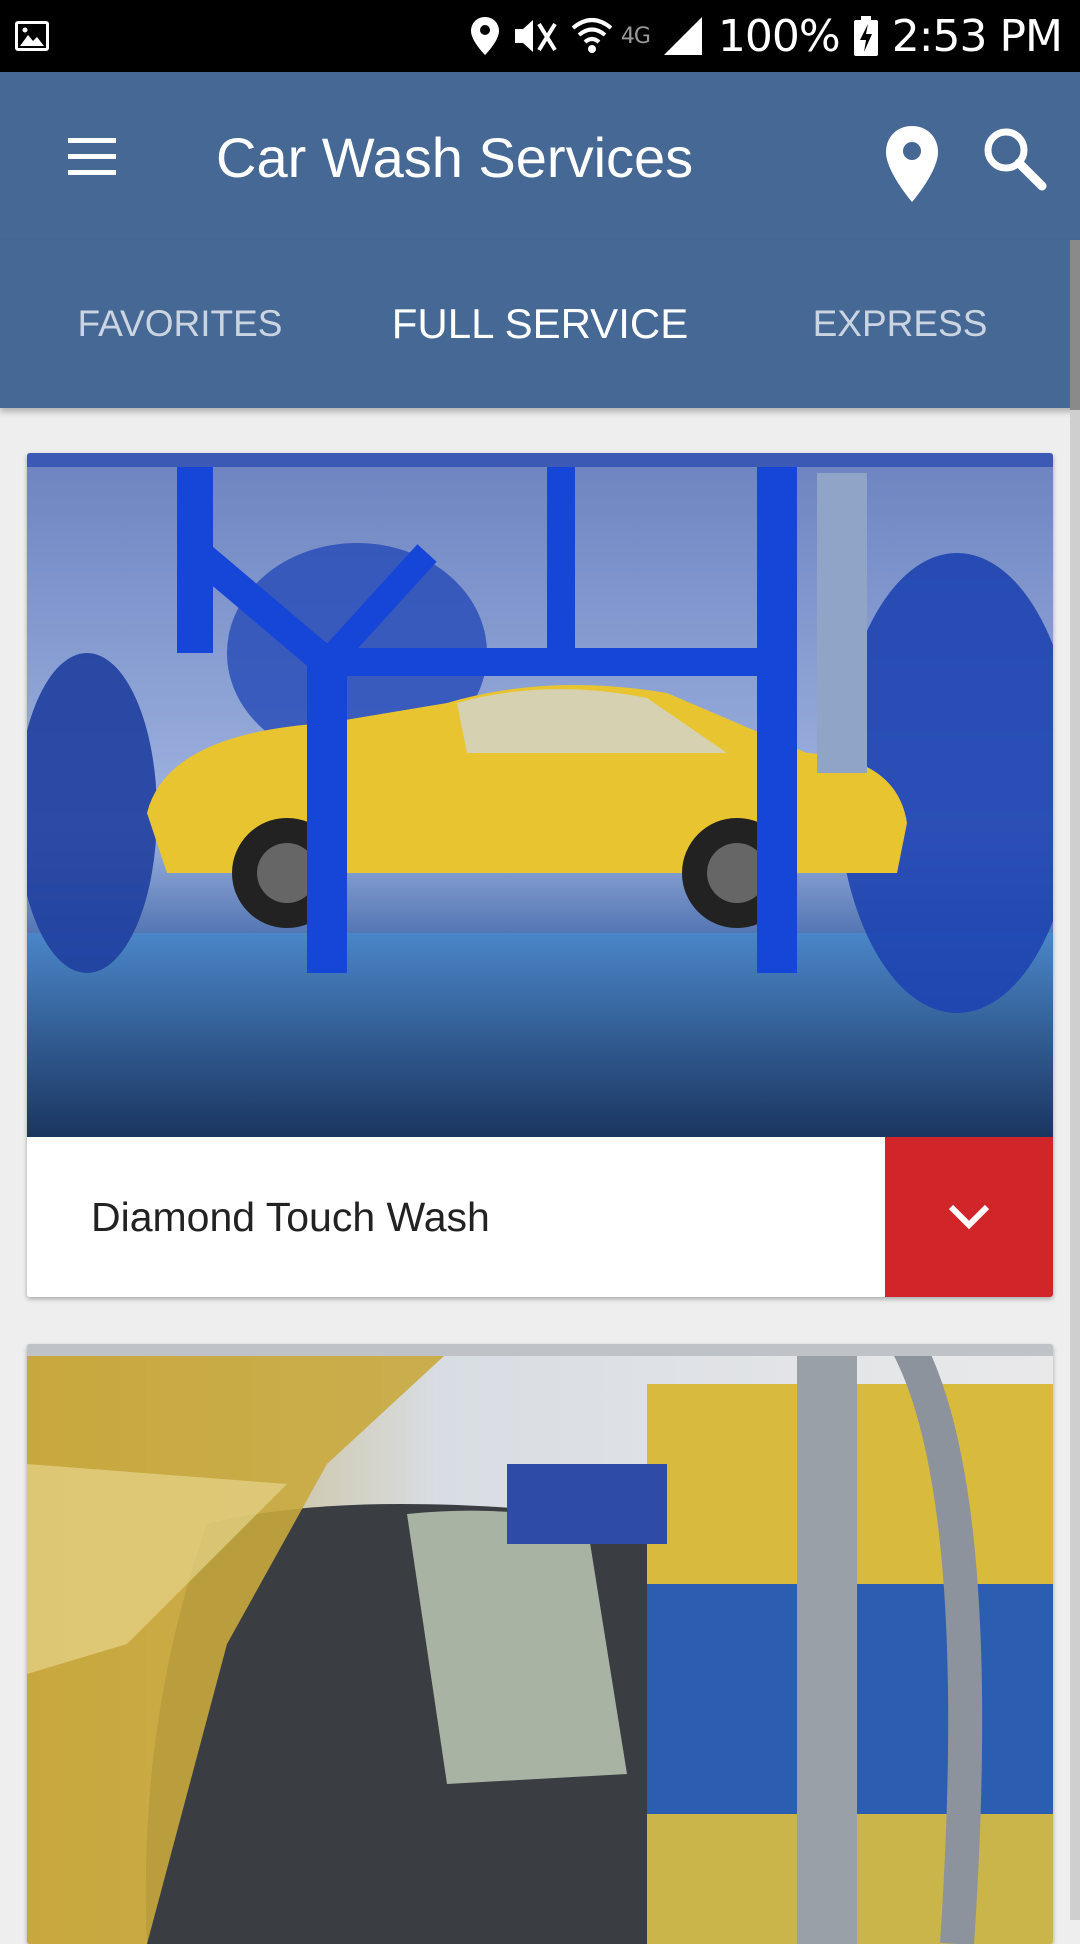  What do you see at coordinates (484, 36) in the screenshot?
I see `location-icon` at bounding box center [484, 36].